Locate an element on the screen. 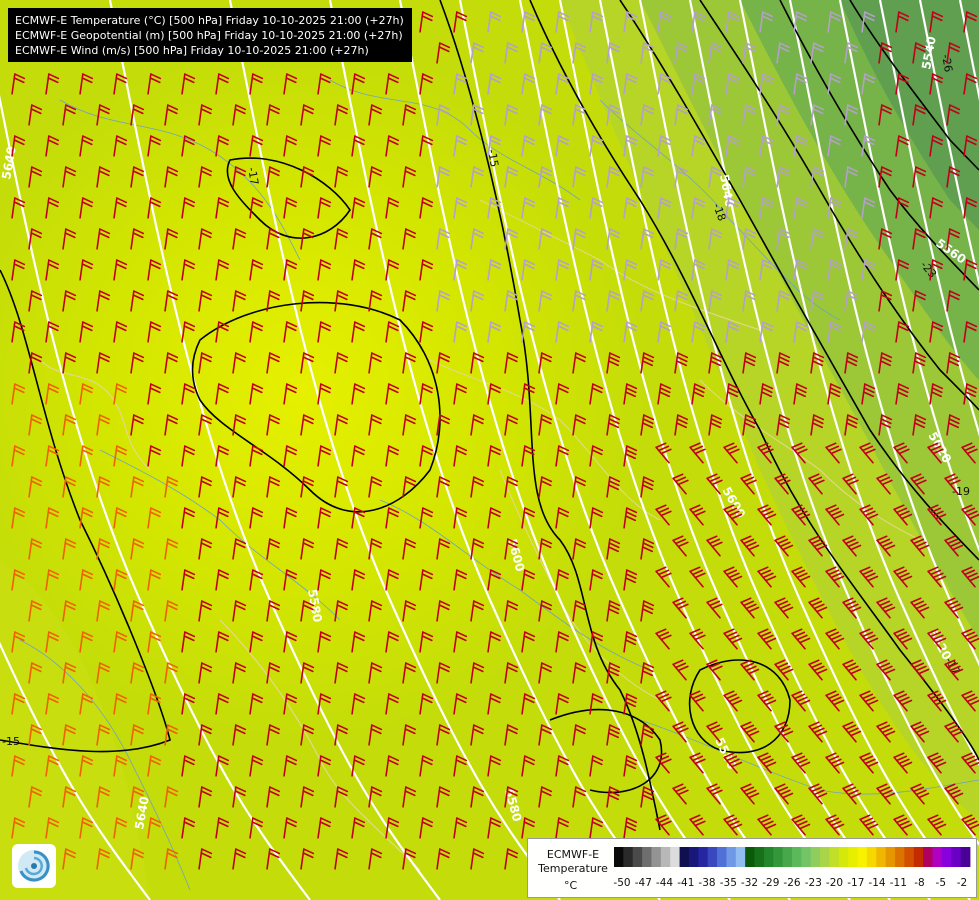  legend-tick-label: -14 is located at coordinates (876, 883).